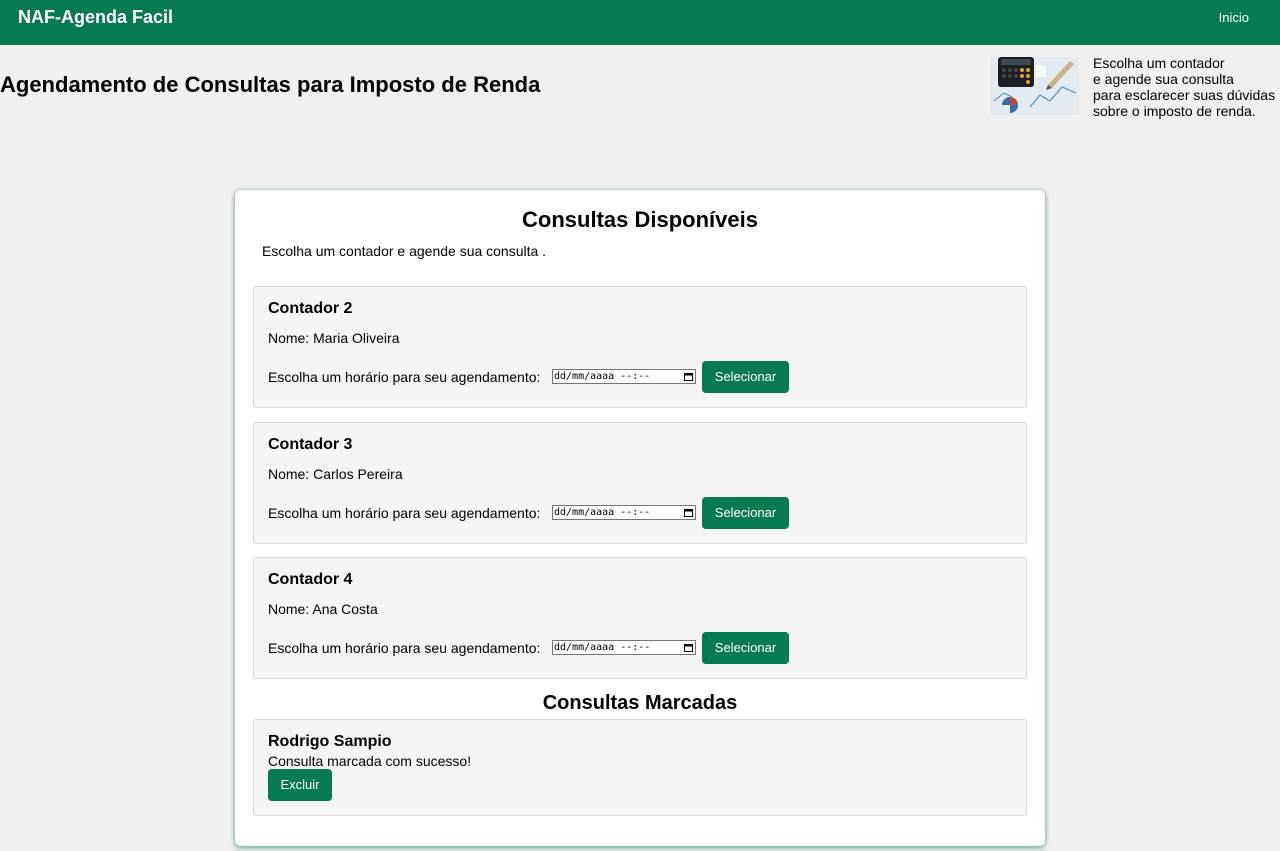  I want to click on hero-line: Escolha um contador, so click(1159, 63).